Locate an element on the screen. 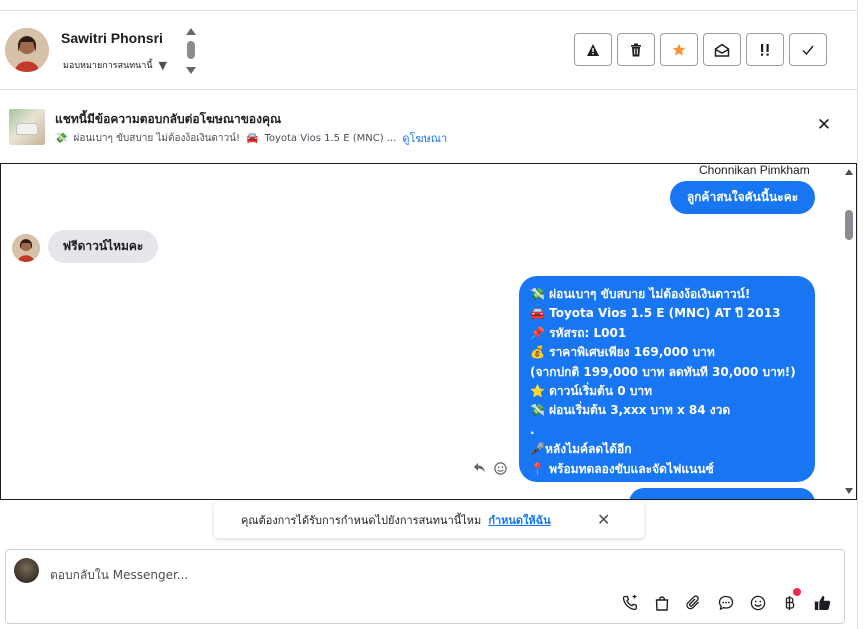  money-emoji-icon: 💸 is located at coordinates (61, 138).